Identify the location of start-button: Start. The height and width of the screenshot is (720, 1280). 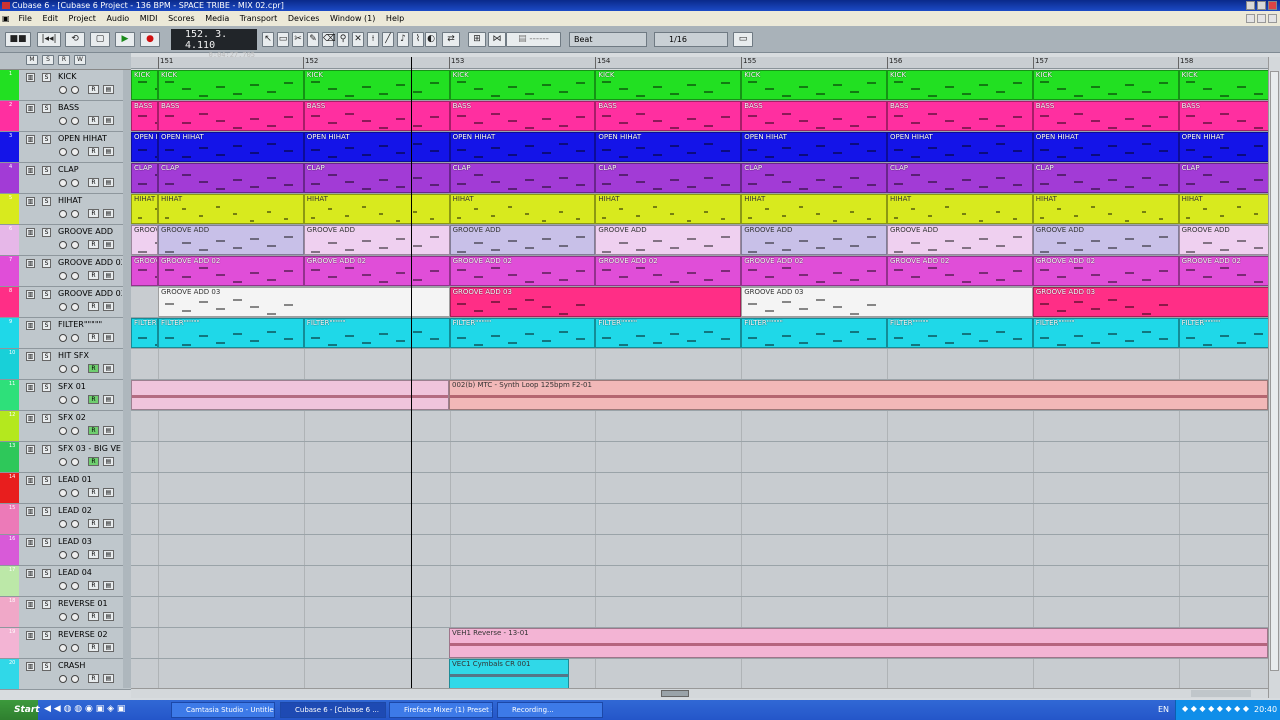
(20, 710).